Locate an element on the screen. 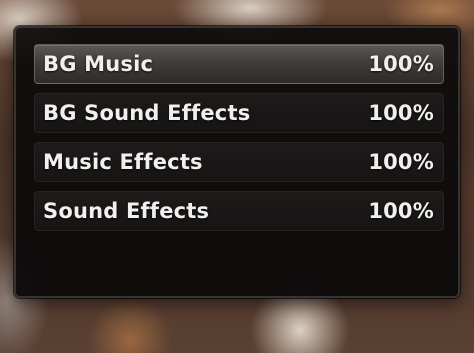 The width and height of the screenshot is (474, 353). setting-label: BG Music is located at coordinates (98, 64).